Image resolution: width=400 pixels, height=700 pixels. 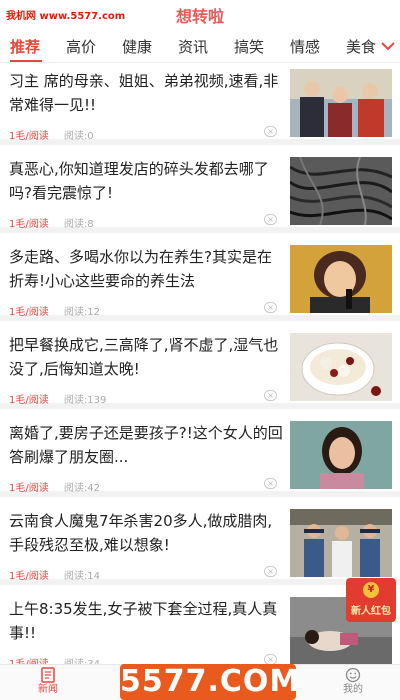 I want to click on tabs-more-button, so click(x=388, y=46).